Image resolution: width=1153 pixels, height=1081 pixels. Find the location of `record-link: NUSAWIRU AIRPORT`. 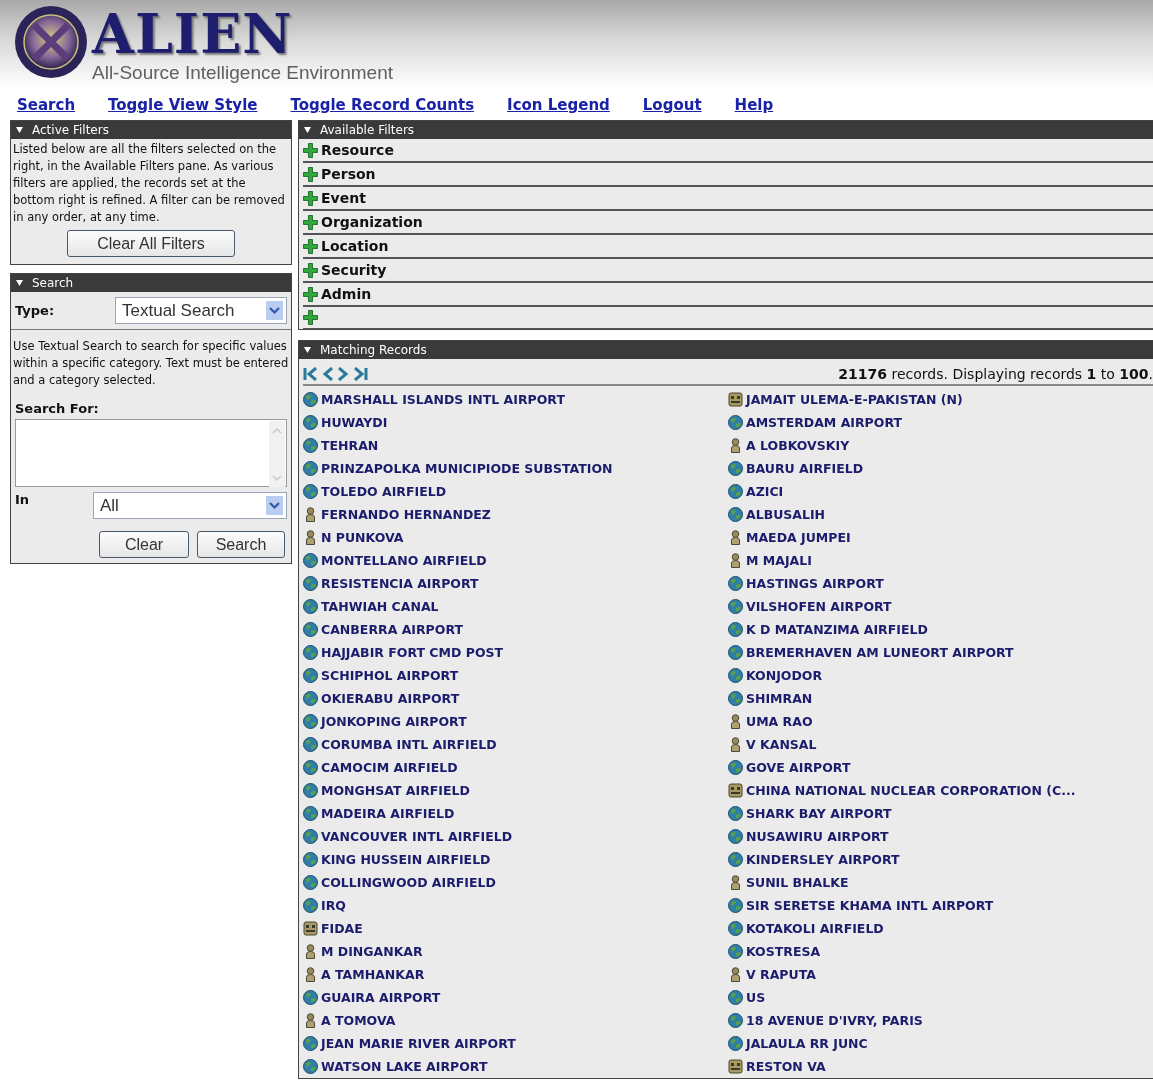

record-link: NUSAWIRU AIRPORT is located at coordinates (817, 836).